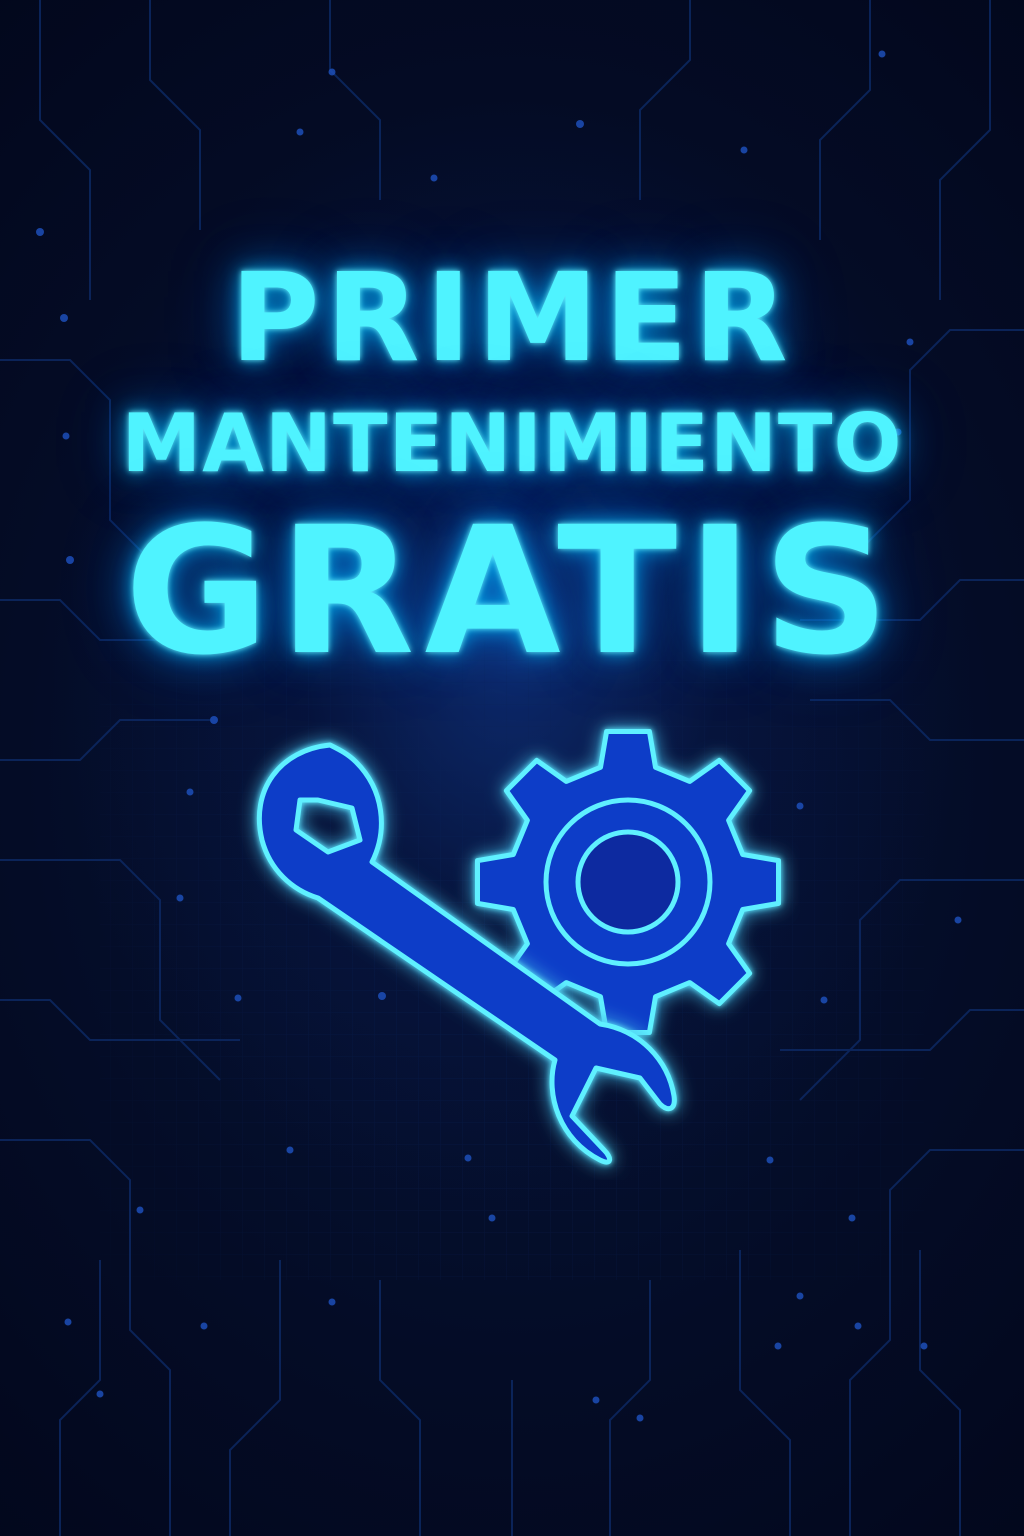 This screenshot has height=1536, width=1024. Describe the element at coordinates (518, 947) in the screenshot. I see `wrench-and-gear-icon` at that location.